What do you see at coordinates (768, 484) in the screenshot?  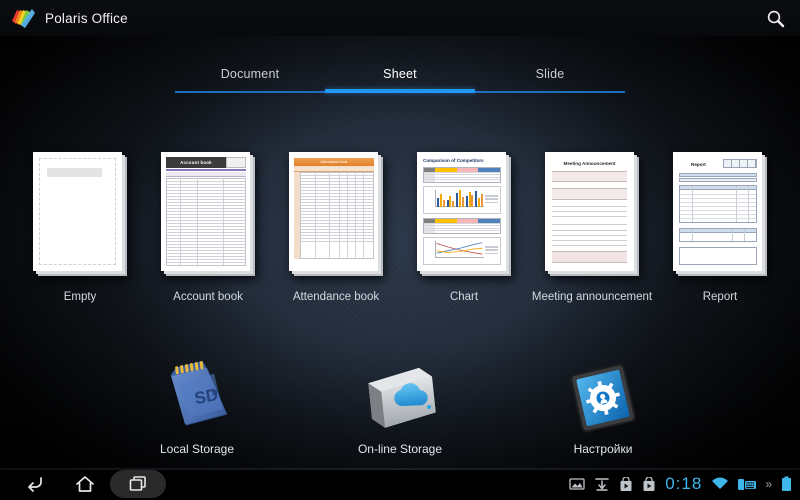 I see `chevron-more-icon: »` at bounding box center [768, 484].